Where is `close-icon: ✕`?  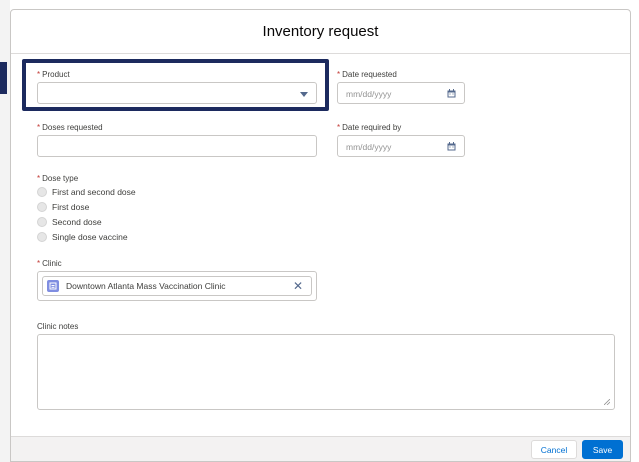
close-icon: ✕ is located at coordinates (298, 286).